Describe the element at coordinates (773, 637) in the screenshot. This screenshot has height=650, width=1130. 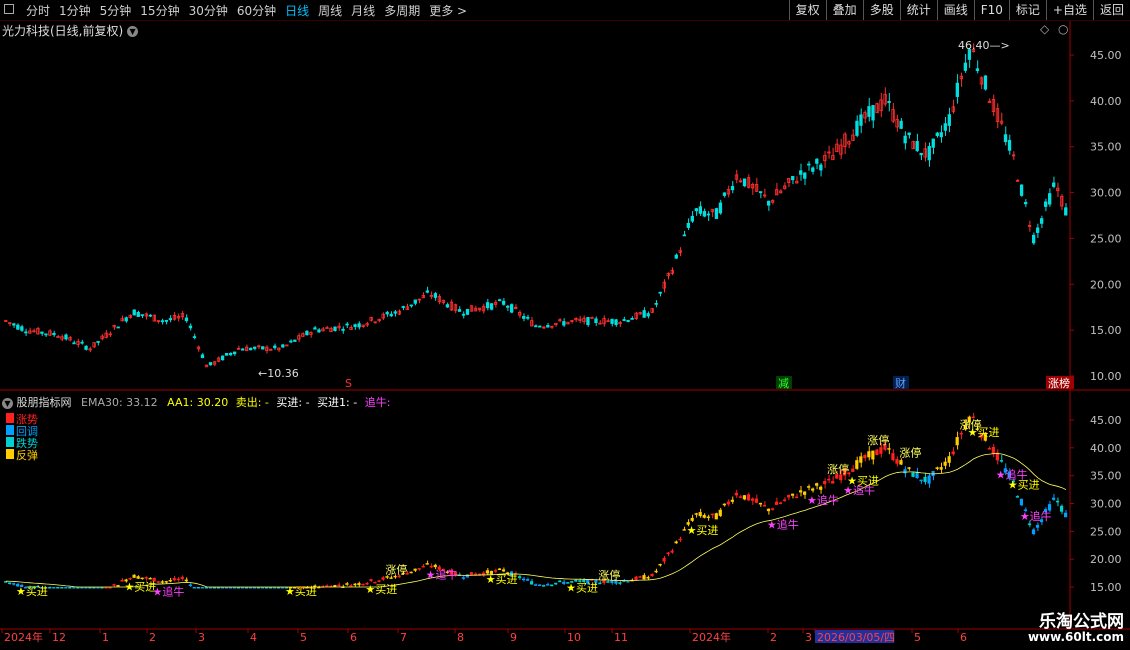
I see `time-label: 2` at that location.